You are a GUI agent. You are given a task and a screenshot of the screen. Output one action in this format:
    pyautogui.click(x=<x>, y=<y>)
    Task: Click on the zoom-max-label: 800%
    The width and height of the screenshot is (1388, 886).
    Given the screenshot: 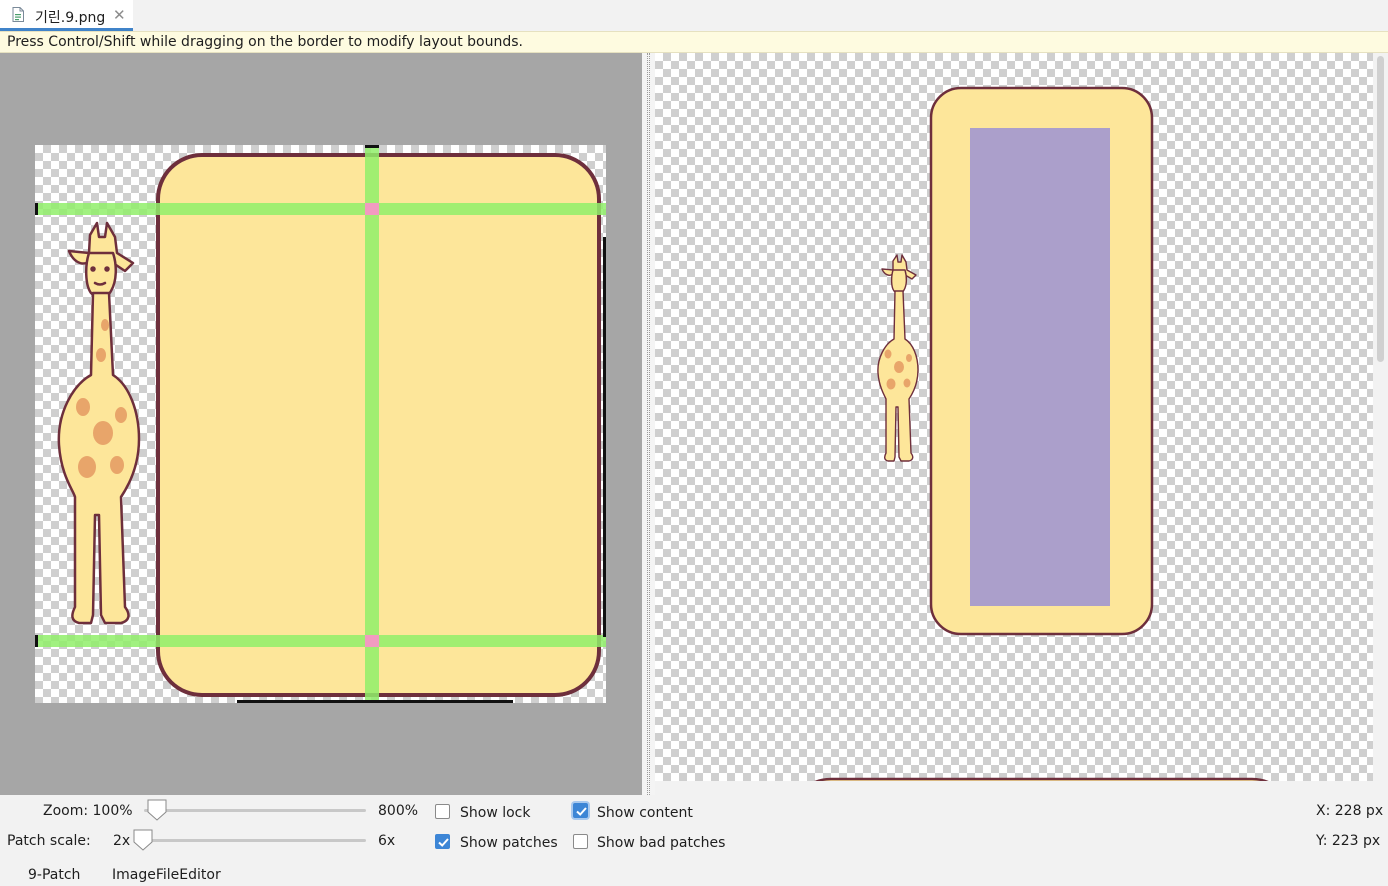 What is the action you would take?
    pyautogui.click(x=398, y=811)
    